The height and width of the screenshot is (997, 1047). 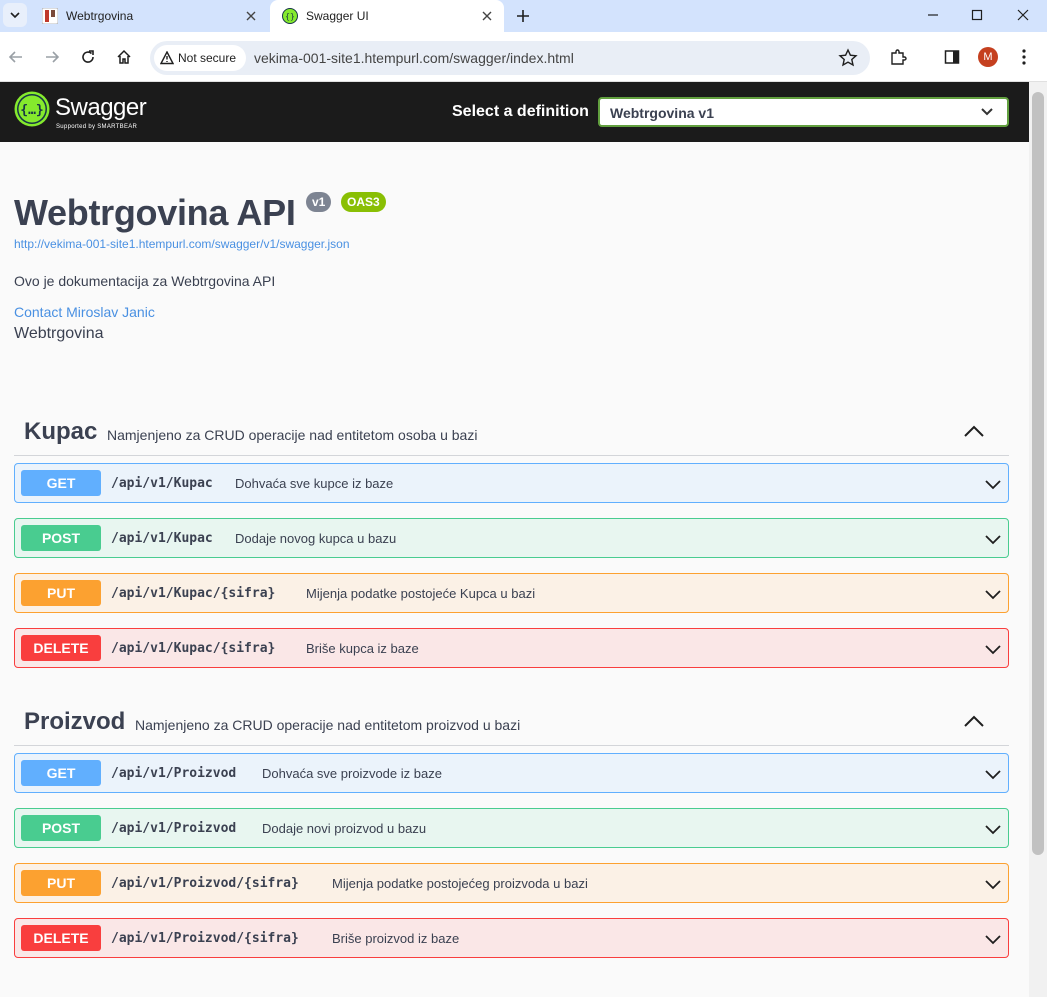 I want to click on operation-summary: Dodaje novi proizvod u bazu, so click(x=344, y=828).